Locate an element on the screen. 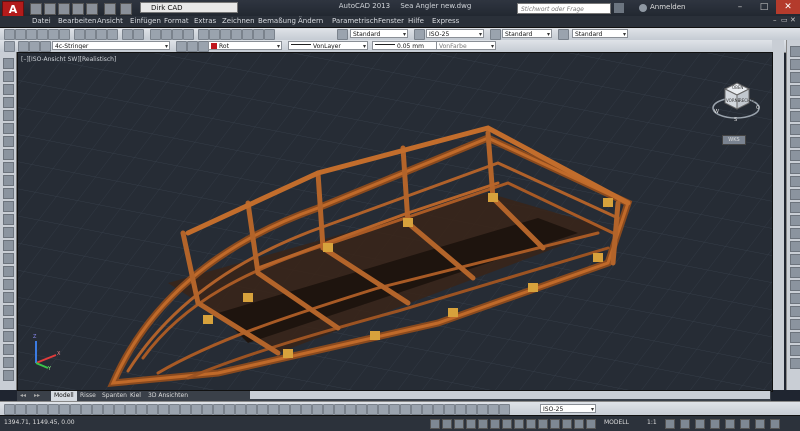  cut-icon is located at coordinates (79, 34).